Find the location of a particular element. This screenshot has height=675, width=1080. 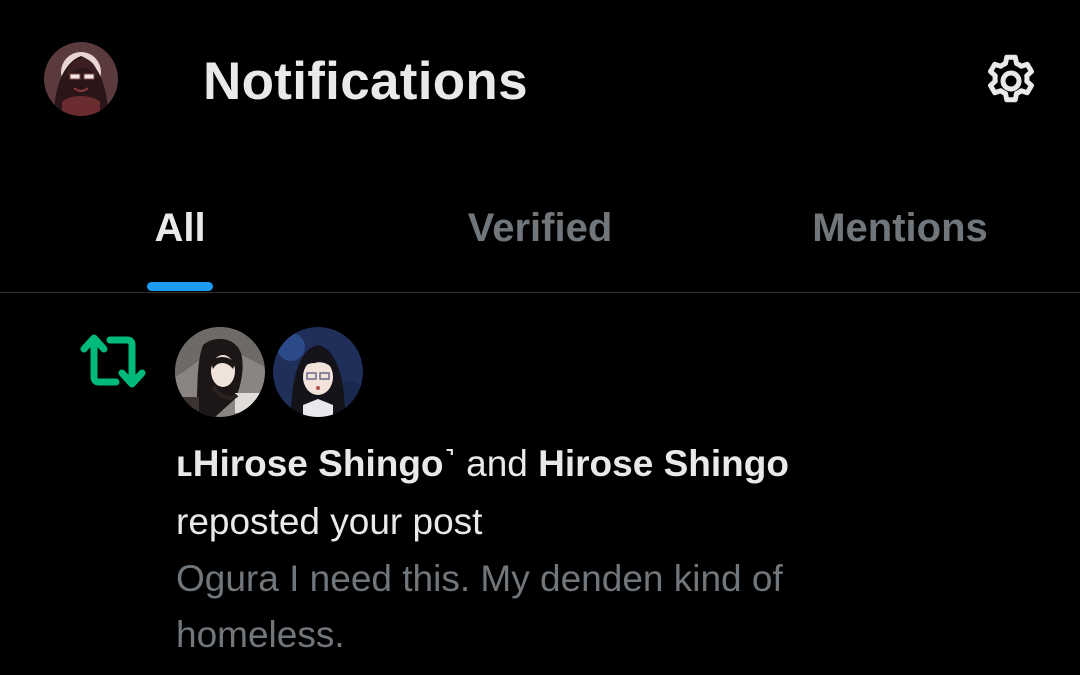

tab-verified: Verified is located at coordinates (540, 228).